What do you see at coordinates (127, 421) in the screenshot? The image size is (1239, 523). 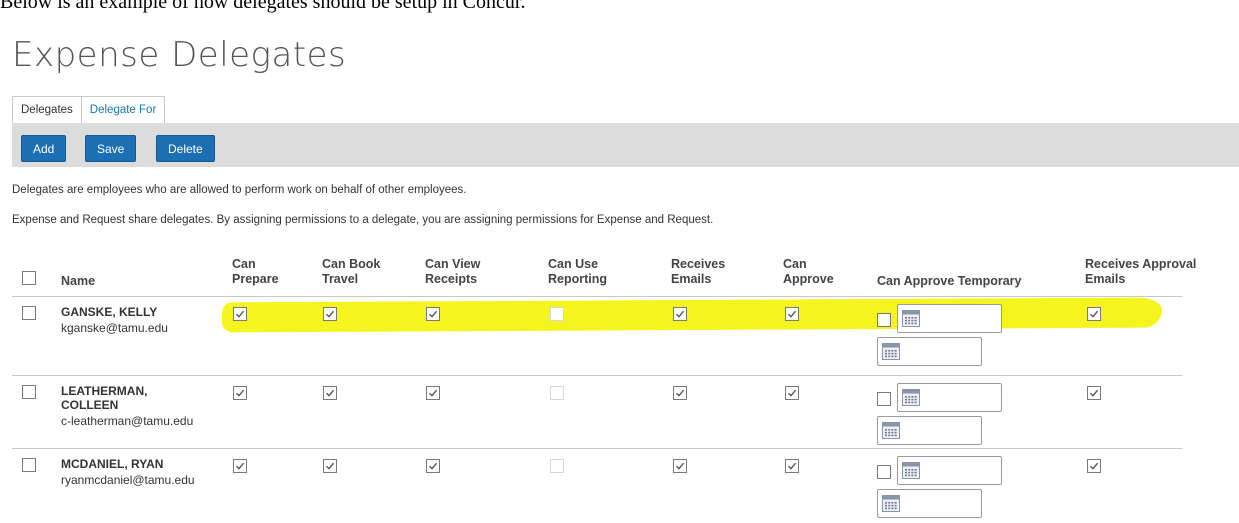 I see `delegate-email: c-leatherman@tamu.edu` at bounding box center [127, 421].